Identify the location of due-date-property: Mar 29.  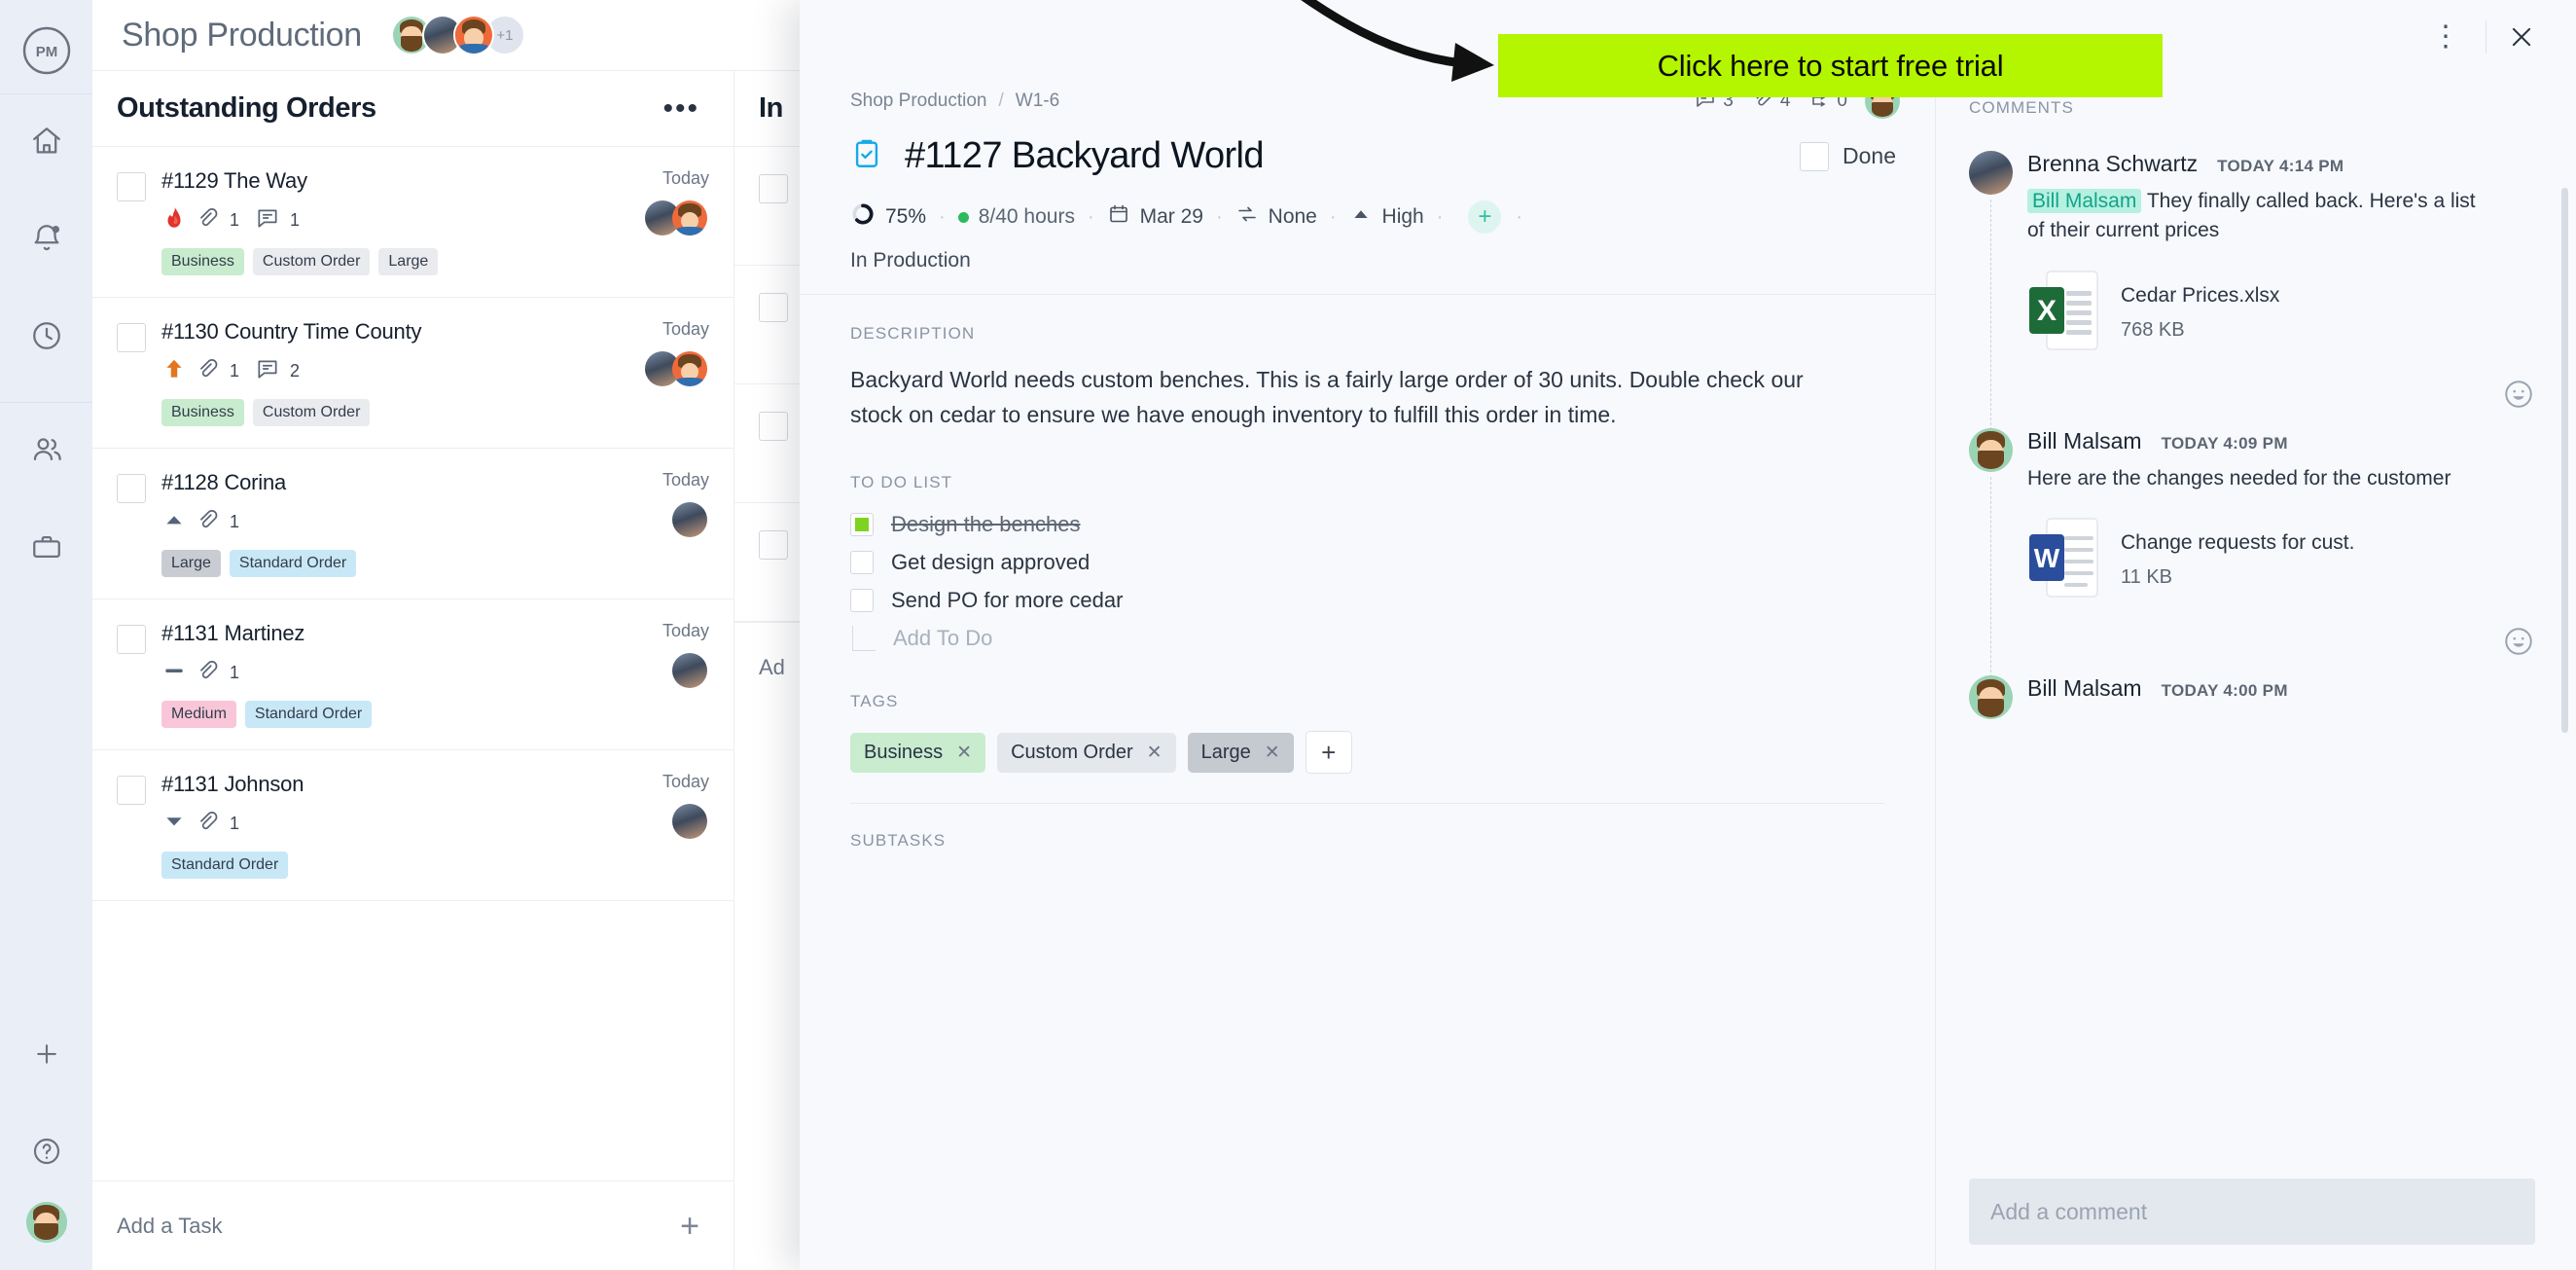
(1155, 217).